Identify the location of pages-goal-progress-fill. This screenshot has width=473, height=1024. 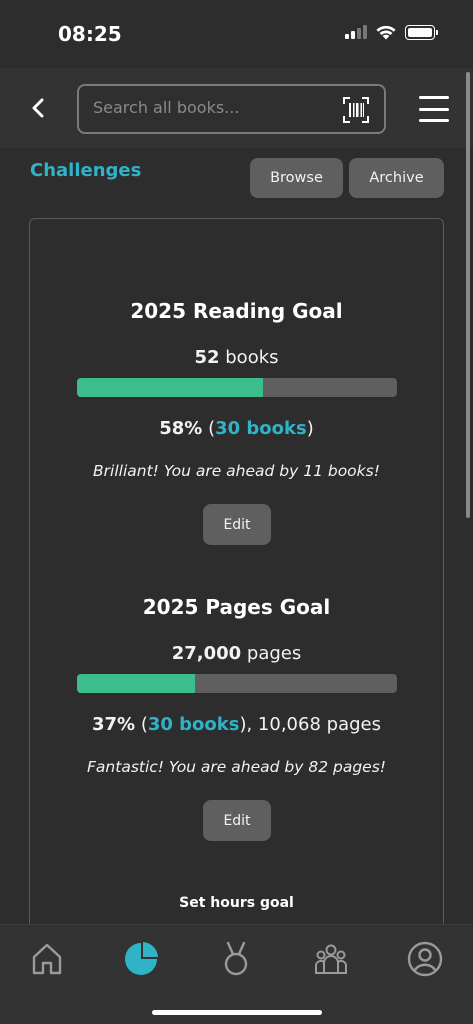
(136, 683).